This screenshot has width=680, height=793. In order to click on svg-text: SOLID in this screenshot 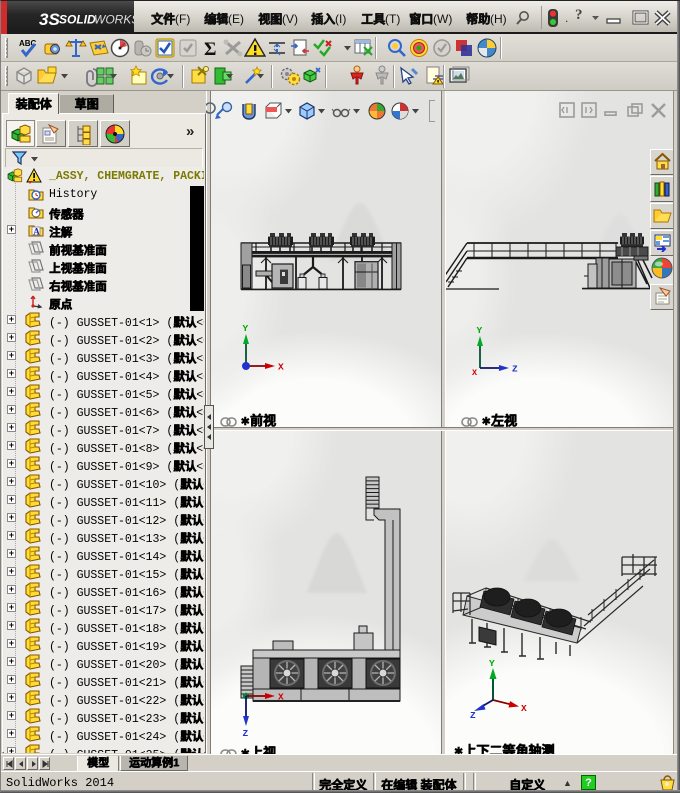, I will do `click(77, 20)`.